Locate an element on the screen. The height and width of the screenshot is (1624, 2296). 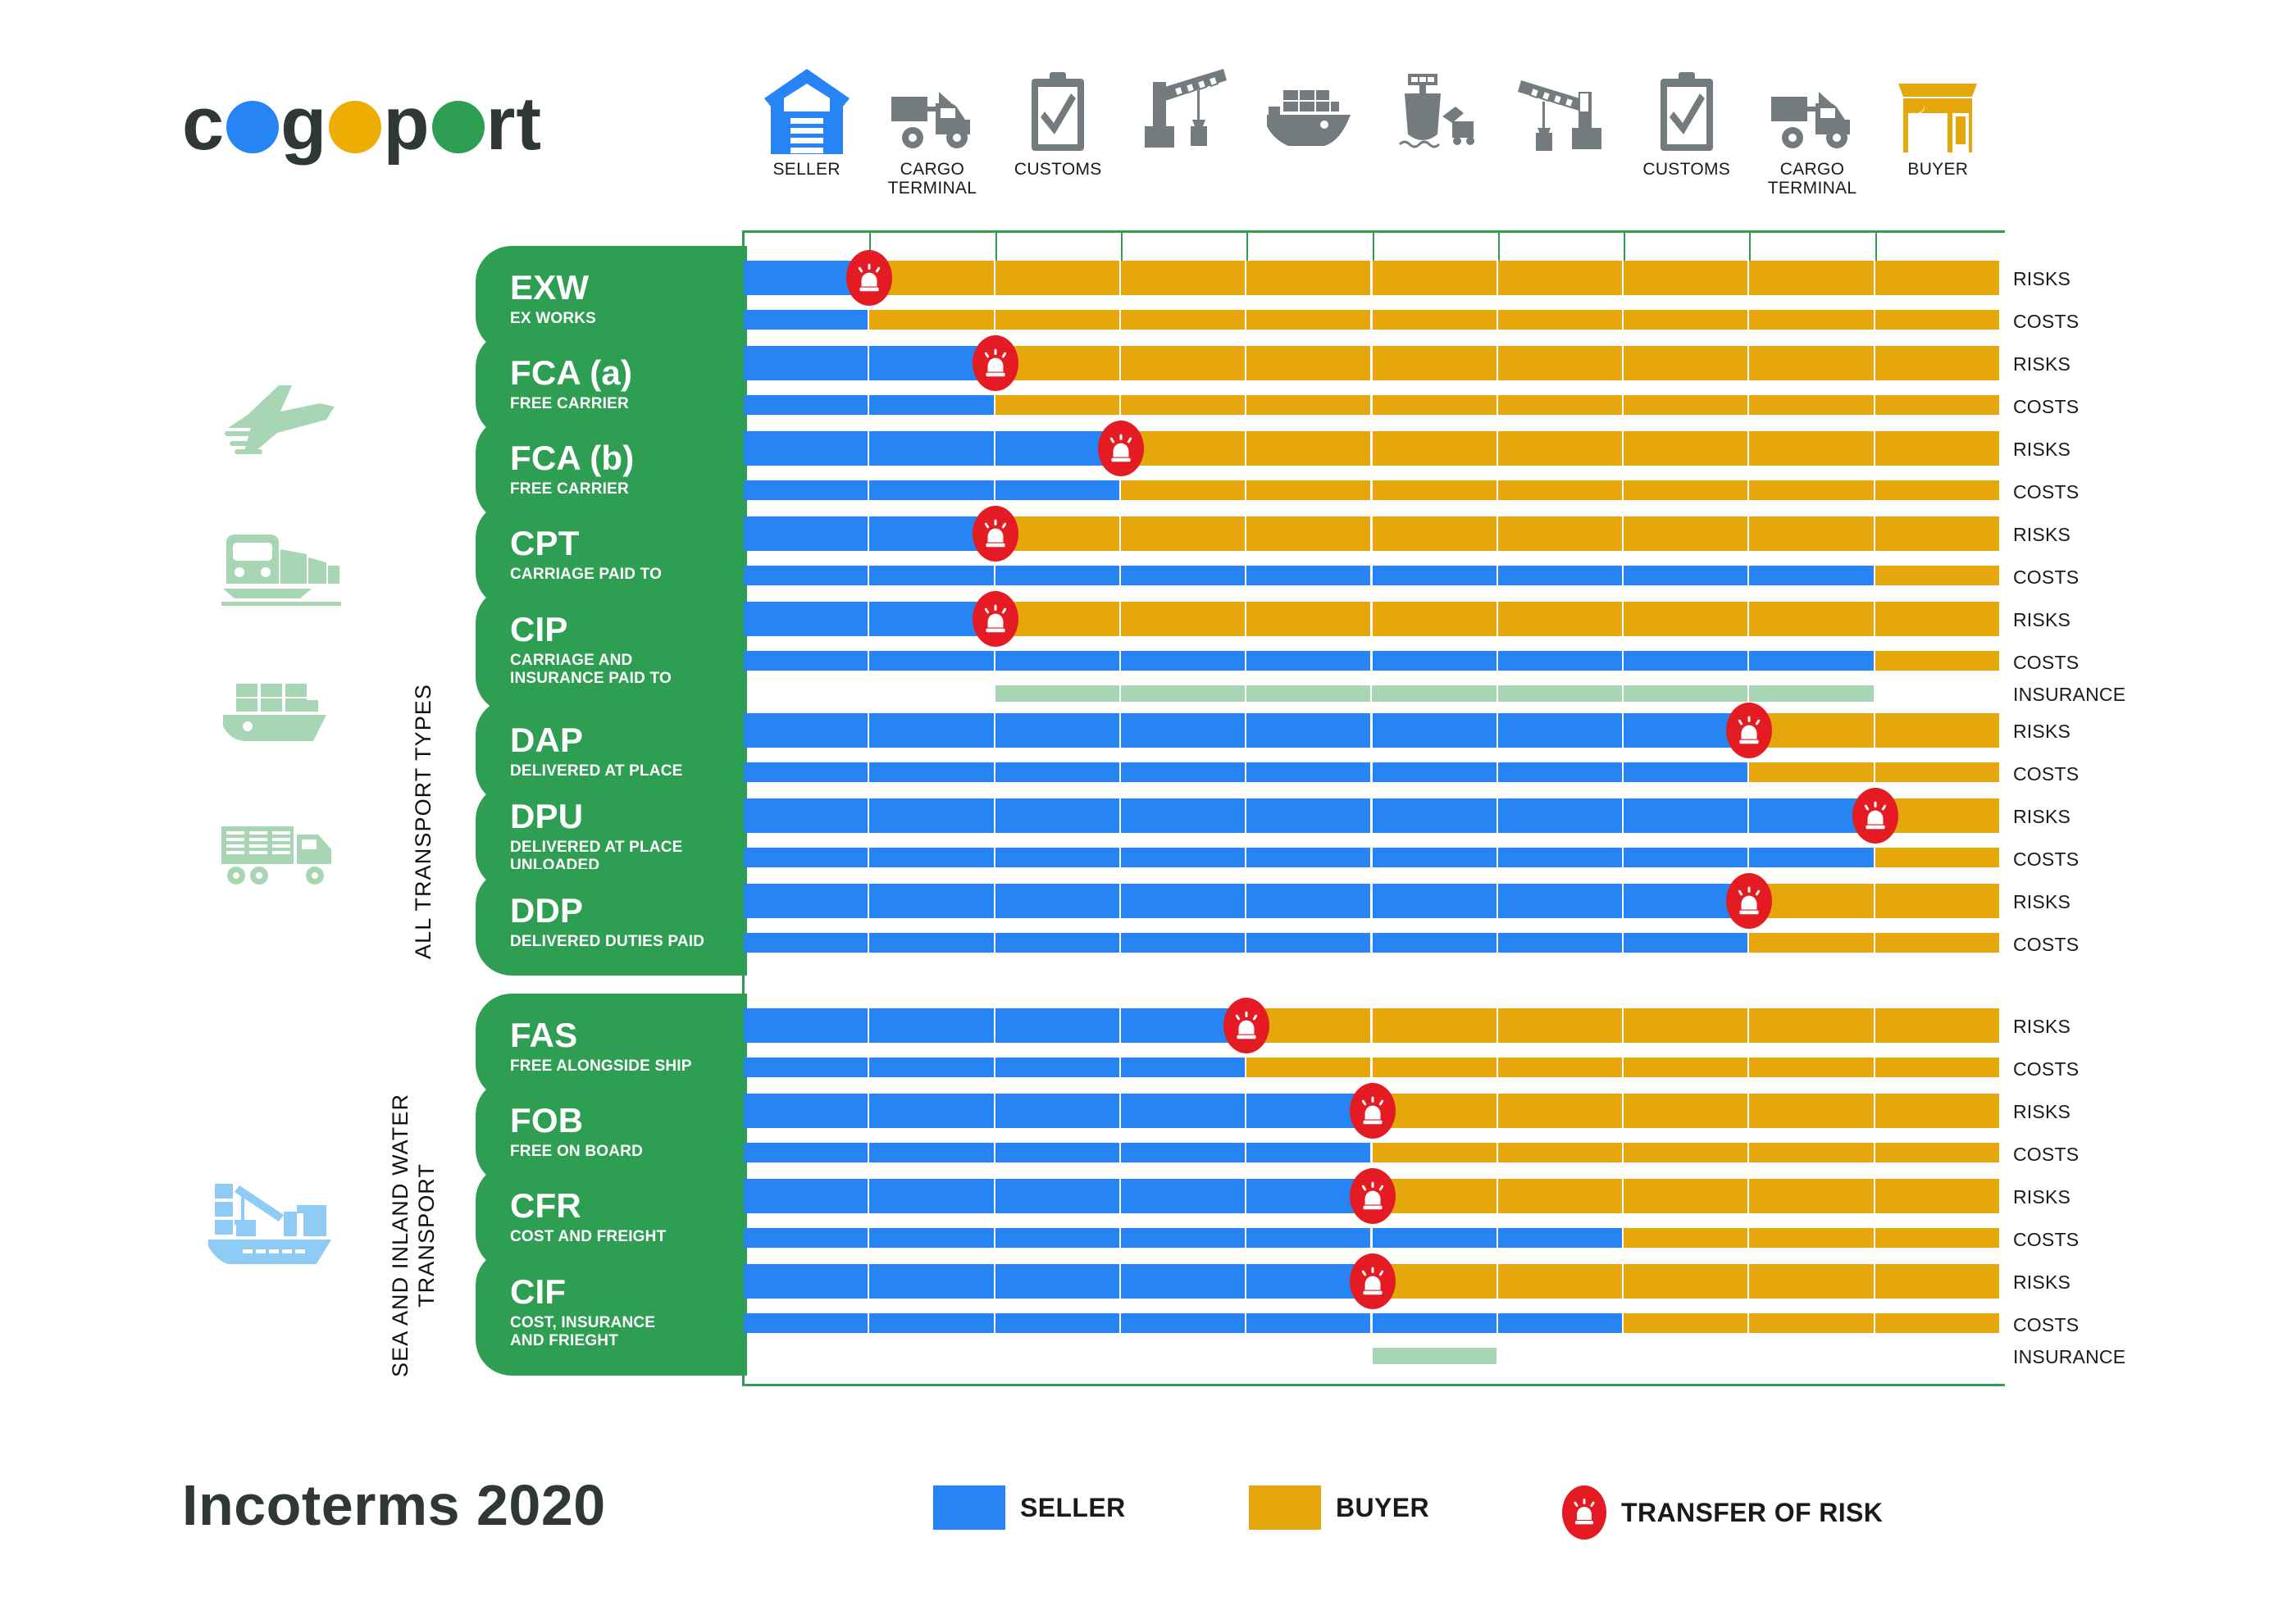
transfer-of-risk-marker-fob is located at coordinates (1372, 1111).